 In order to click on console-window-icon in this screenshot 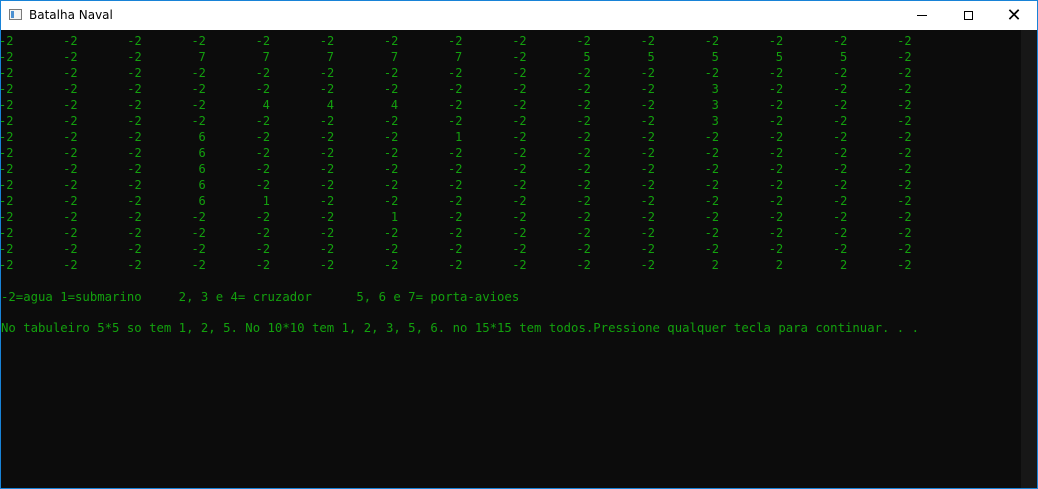, I will do `click(15, 14)`.